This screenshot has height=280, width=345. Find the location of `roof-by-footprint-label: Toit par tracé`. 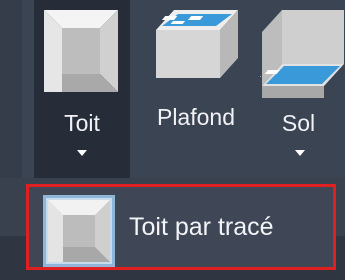

roof-by-footprint-label: Toit par tracé is located at coordinates (201, 227).